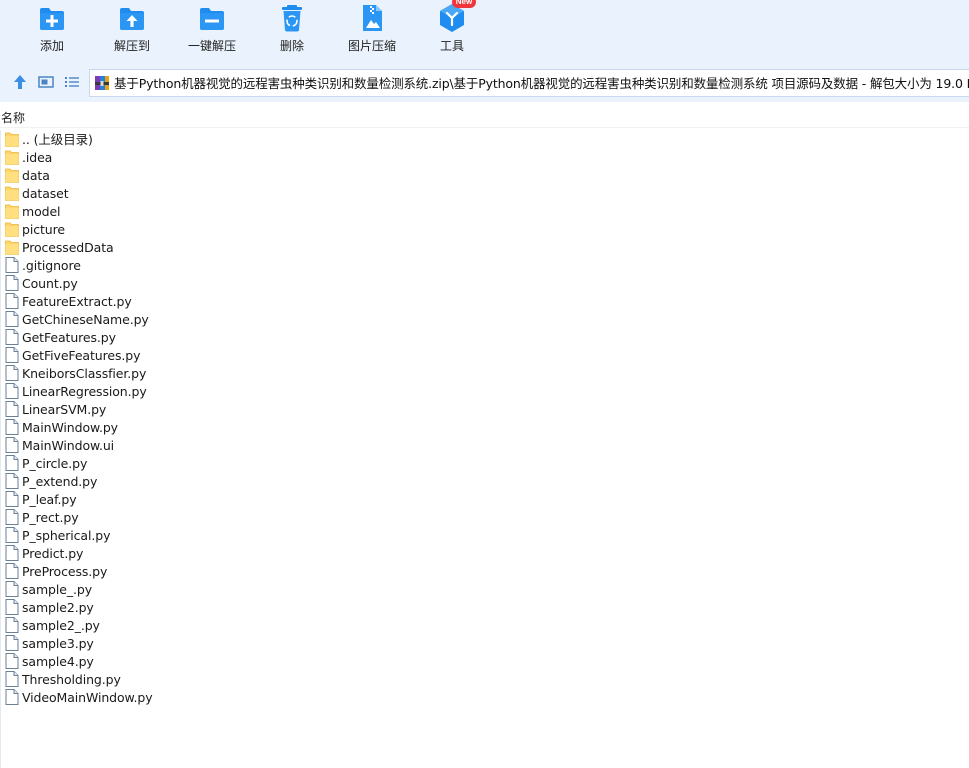 This screenshot has width=969, height=768. Describe the element at coordinates (37, 157) in the screenshot. I see `item-name: .idea` at that location.